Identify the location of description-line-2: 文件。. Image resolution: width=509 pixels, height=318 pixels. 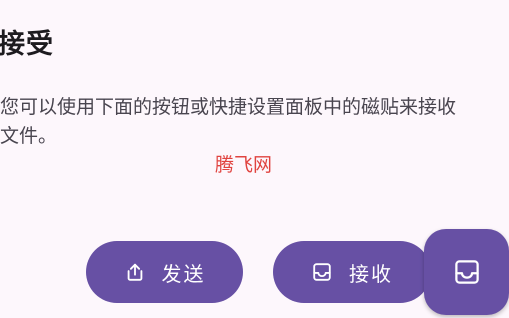
(29, 136).